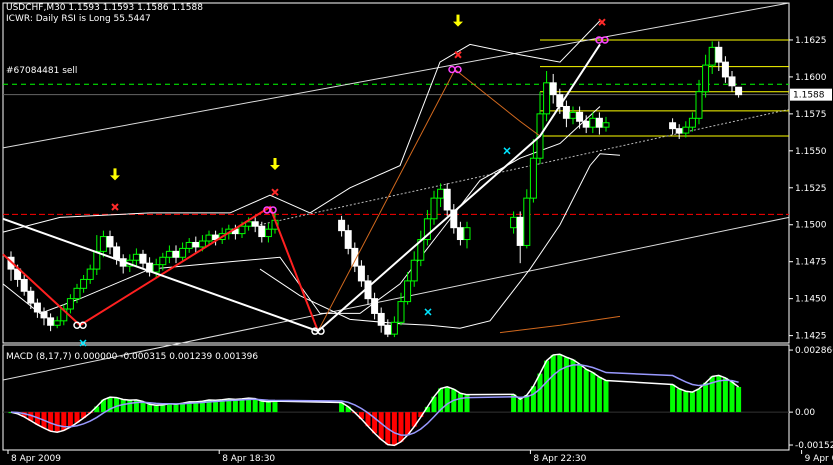  Describe the element at coordinates (805, 413) in the screenshot. I see `macd-tick-label: 0.00` at that location.